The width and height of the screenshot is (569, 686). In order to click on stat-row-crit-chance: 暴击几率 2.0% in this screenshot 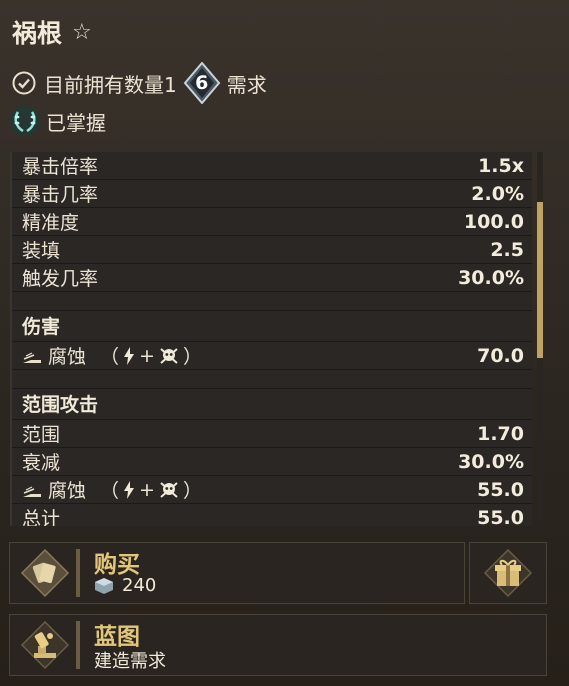, I will do `click(272, 193)`.